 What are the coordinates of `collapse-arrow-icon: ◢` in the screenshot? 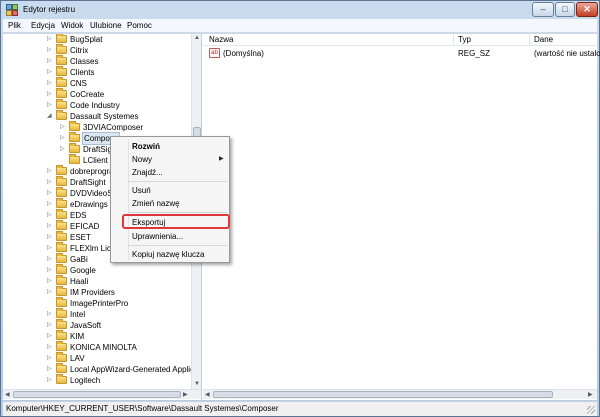 It's located at (49, 115).